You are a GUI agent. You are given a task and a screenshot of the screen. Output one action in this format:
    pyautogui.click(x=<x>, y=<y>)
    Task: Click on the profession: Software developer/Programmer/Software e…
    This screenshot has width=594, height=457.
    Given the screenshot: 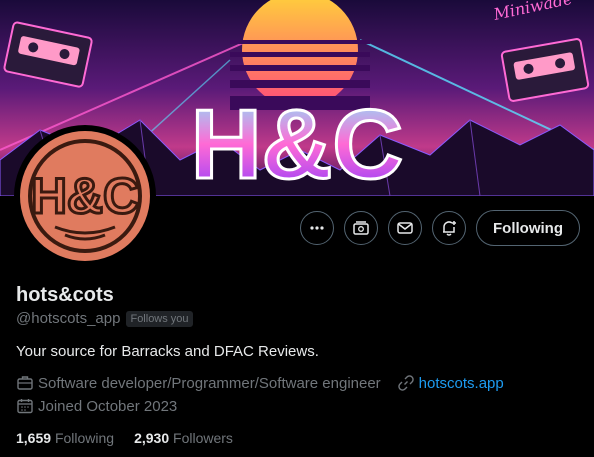 What is the action you would take?
    pyautogui.click(x=209, y=383)
    